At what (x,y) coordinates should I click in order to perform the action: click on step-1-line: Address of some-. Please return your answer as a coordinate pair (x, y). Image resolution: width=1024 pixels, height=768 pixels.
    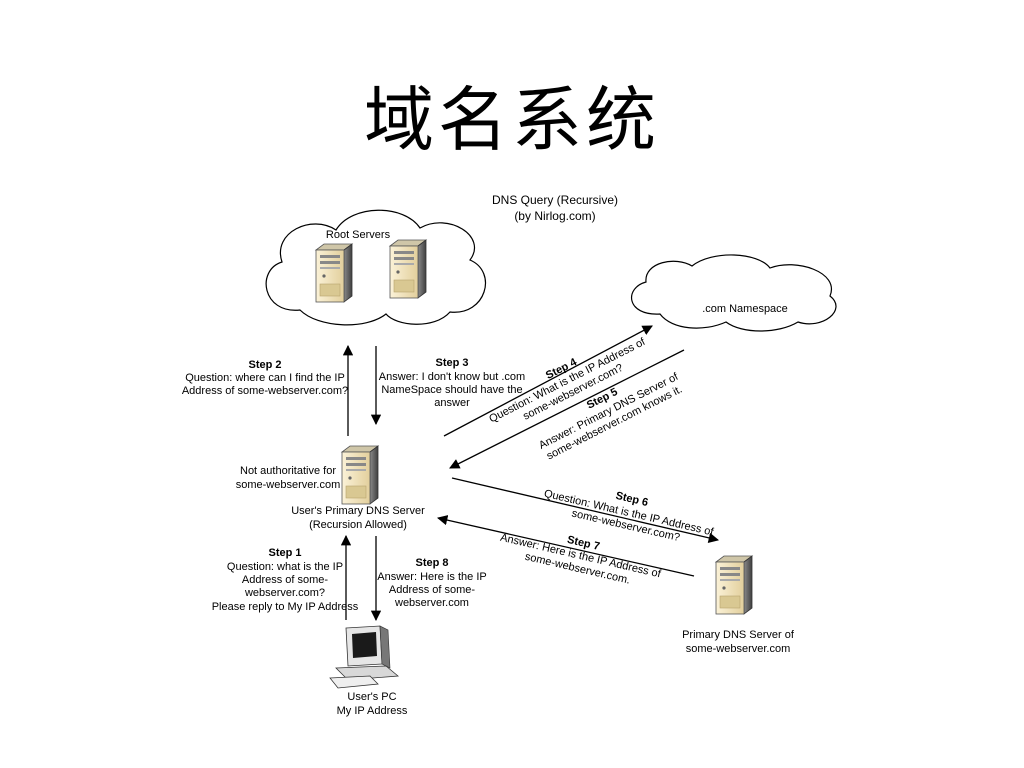
    Looking at the image, I should click on (285, 580).